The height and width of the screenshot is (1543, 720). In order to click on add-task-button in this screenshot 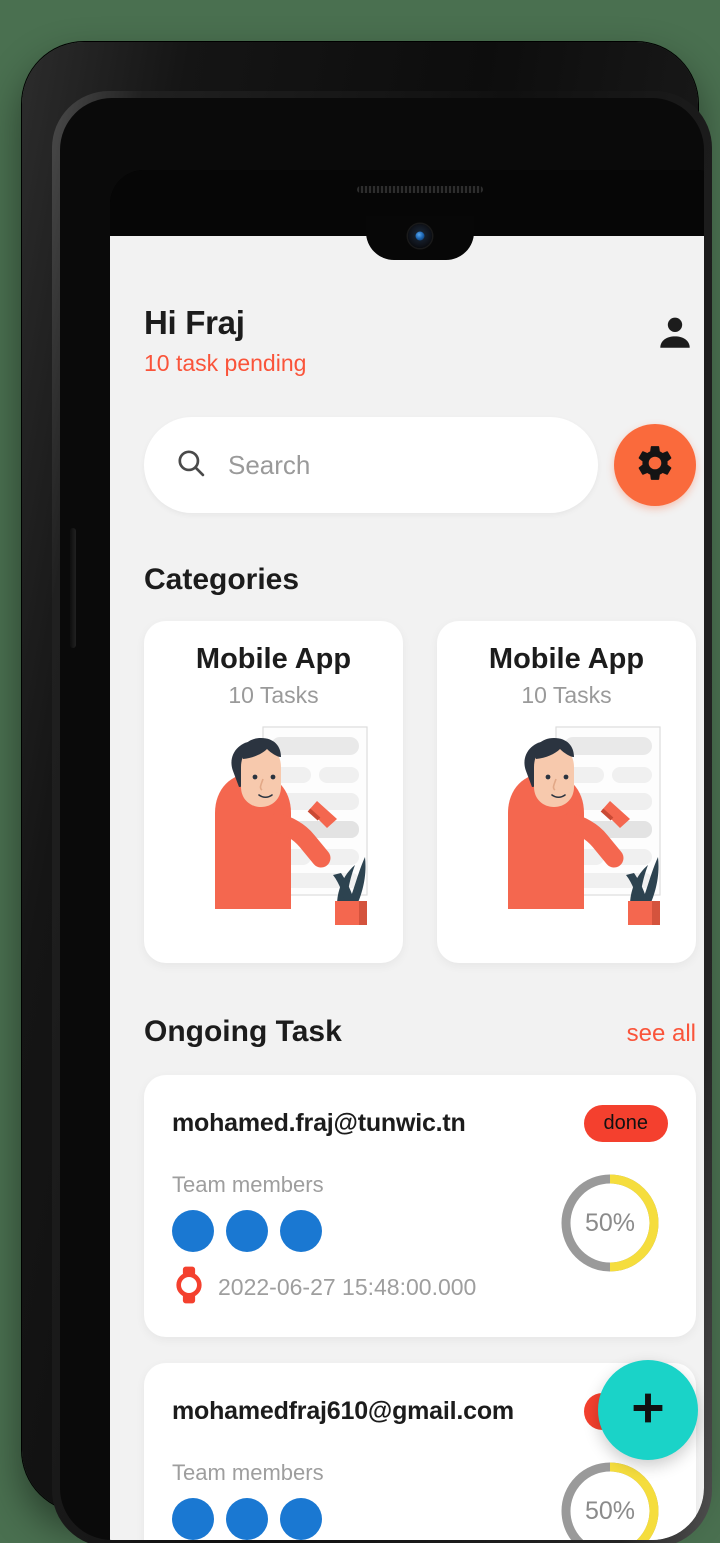, I will do `click(648, 1410)`.